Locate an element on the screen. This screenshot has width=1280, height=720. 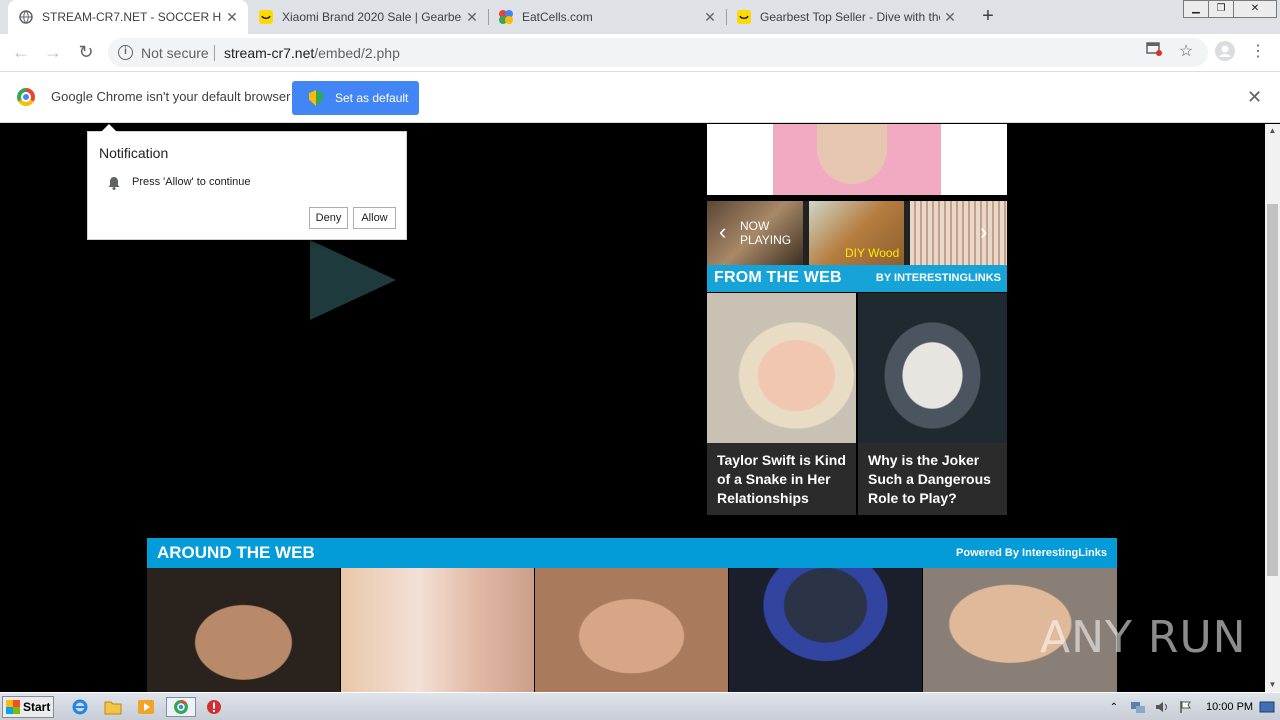
address-bar: i Not secure stream-cr7.net/embed/2.php is located at coordinates (658, 52).